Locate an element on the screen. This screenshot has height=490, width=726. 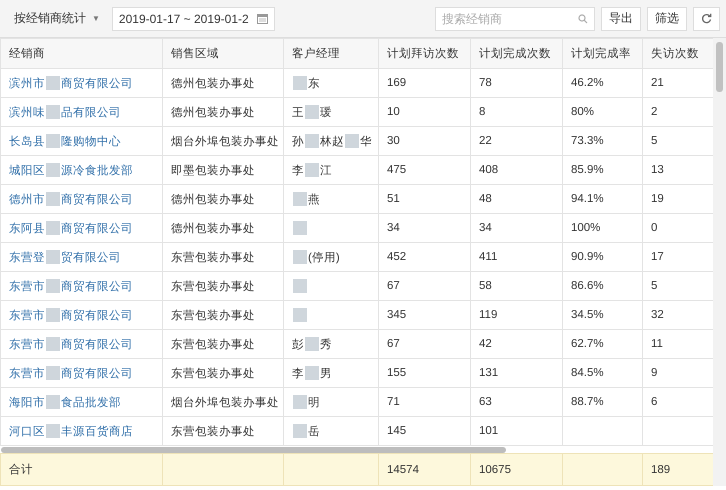
table-cell: 86.6% is located at coordinates (602, 286).